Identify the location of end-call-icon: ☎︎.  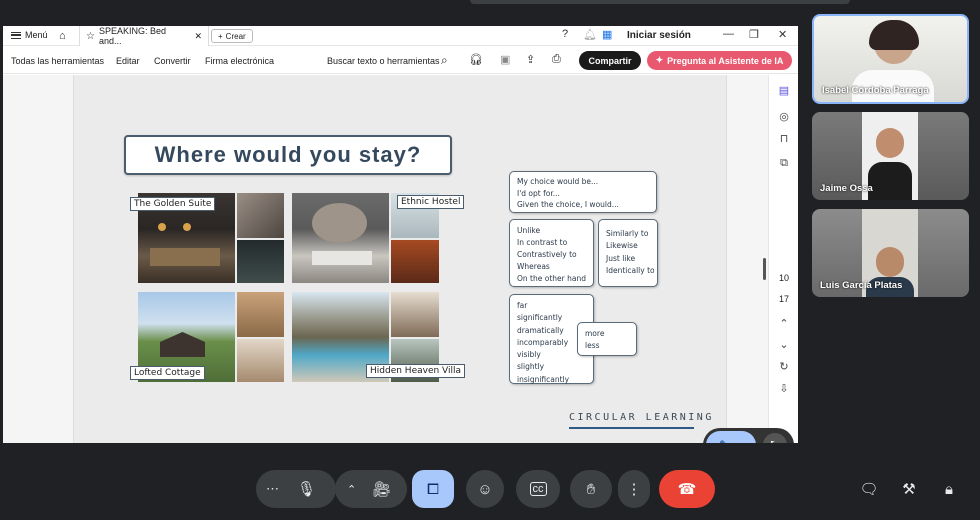
(687, 489).